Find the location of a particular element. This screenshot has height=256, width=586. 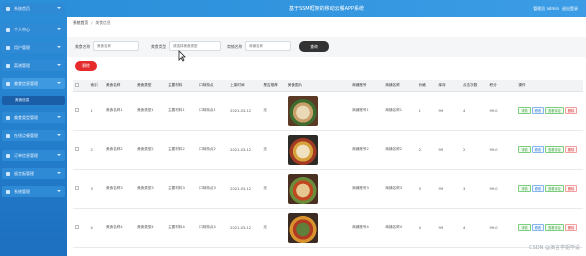

sidebar-item: 个人中心 is located at coordinates (33, 29).